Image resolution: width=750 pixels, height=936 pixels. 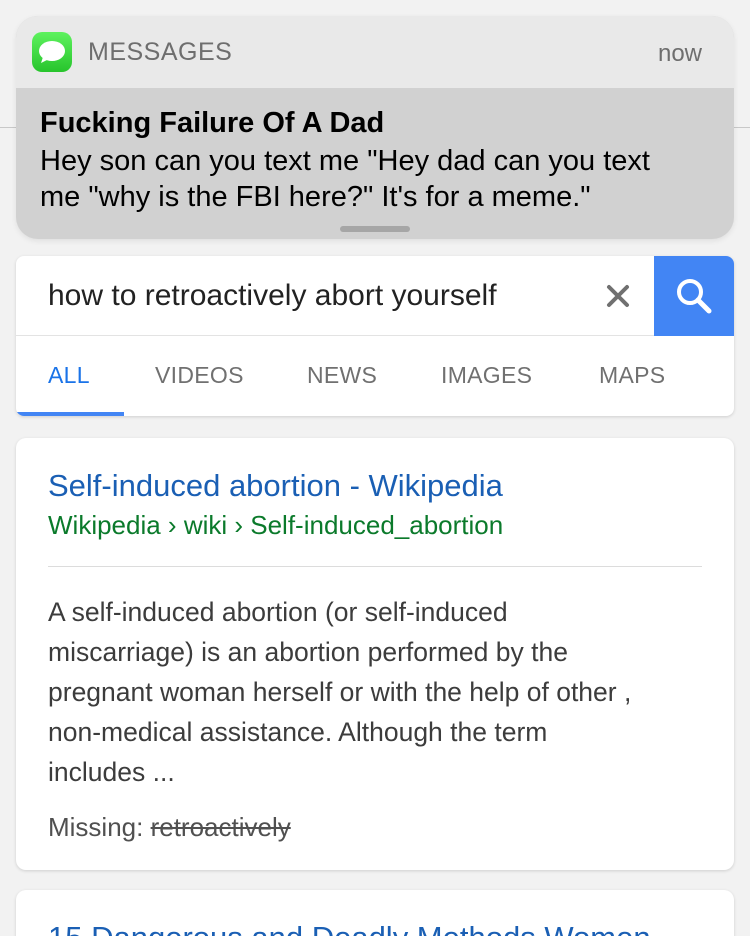 What do you see at coordinates (375, 229) in the screenshot?
I see `notification-grabber-handle` at bounding box center [375, 229].